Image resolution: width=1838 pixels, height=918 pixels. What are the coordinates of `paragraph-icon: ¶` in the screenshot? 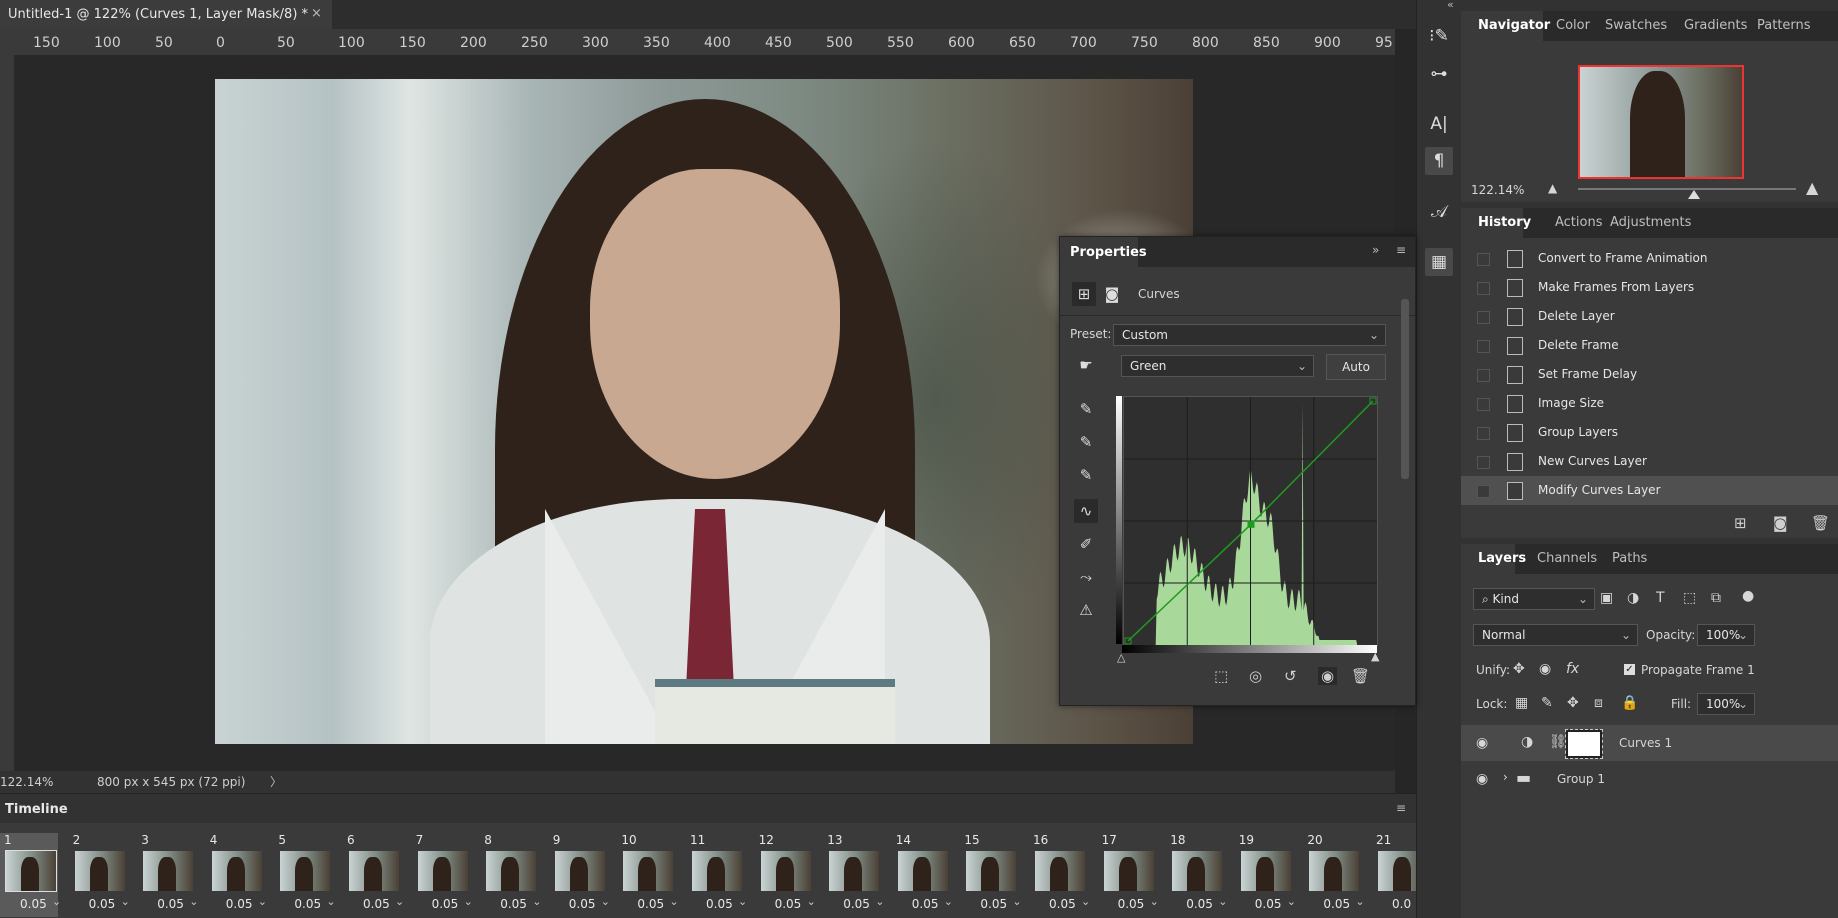 It's located at (1439, 161).